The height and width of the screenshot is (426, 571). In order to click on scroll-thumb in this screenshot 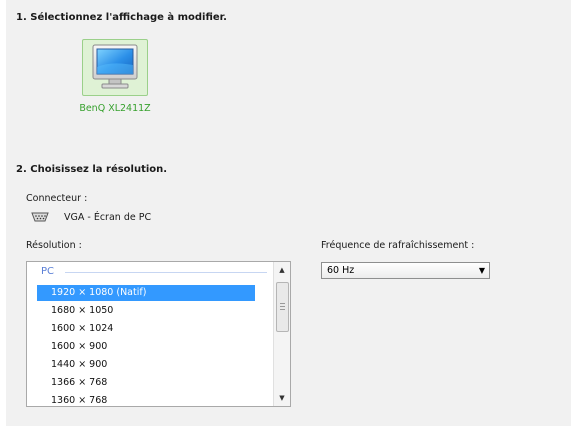, I will do `click(282, 307)`.